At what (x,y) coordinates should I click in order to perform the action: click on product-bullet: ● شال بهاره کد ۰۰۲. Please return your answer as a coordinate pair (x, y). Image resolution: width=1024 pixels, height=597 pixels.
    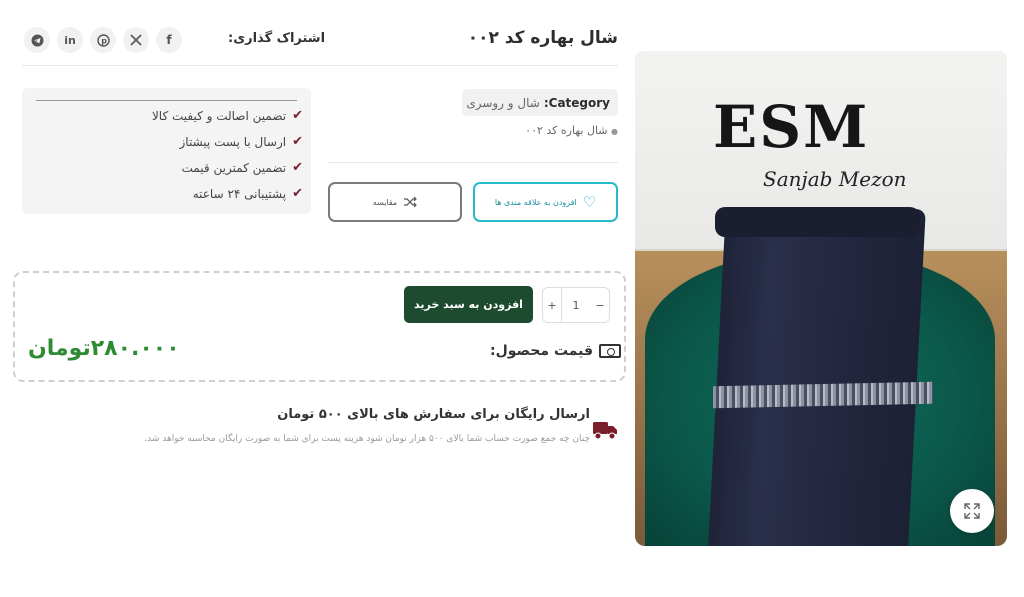
    Looking at the image, I should click on (571, 130).